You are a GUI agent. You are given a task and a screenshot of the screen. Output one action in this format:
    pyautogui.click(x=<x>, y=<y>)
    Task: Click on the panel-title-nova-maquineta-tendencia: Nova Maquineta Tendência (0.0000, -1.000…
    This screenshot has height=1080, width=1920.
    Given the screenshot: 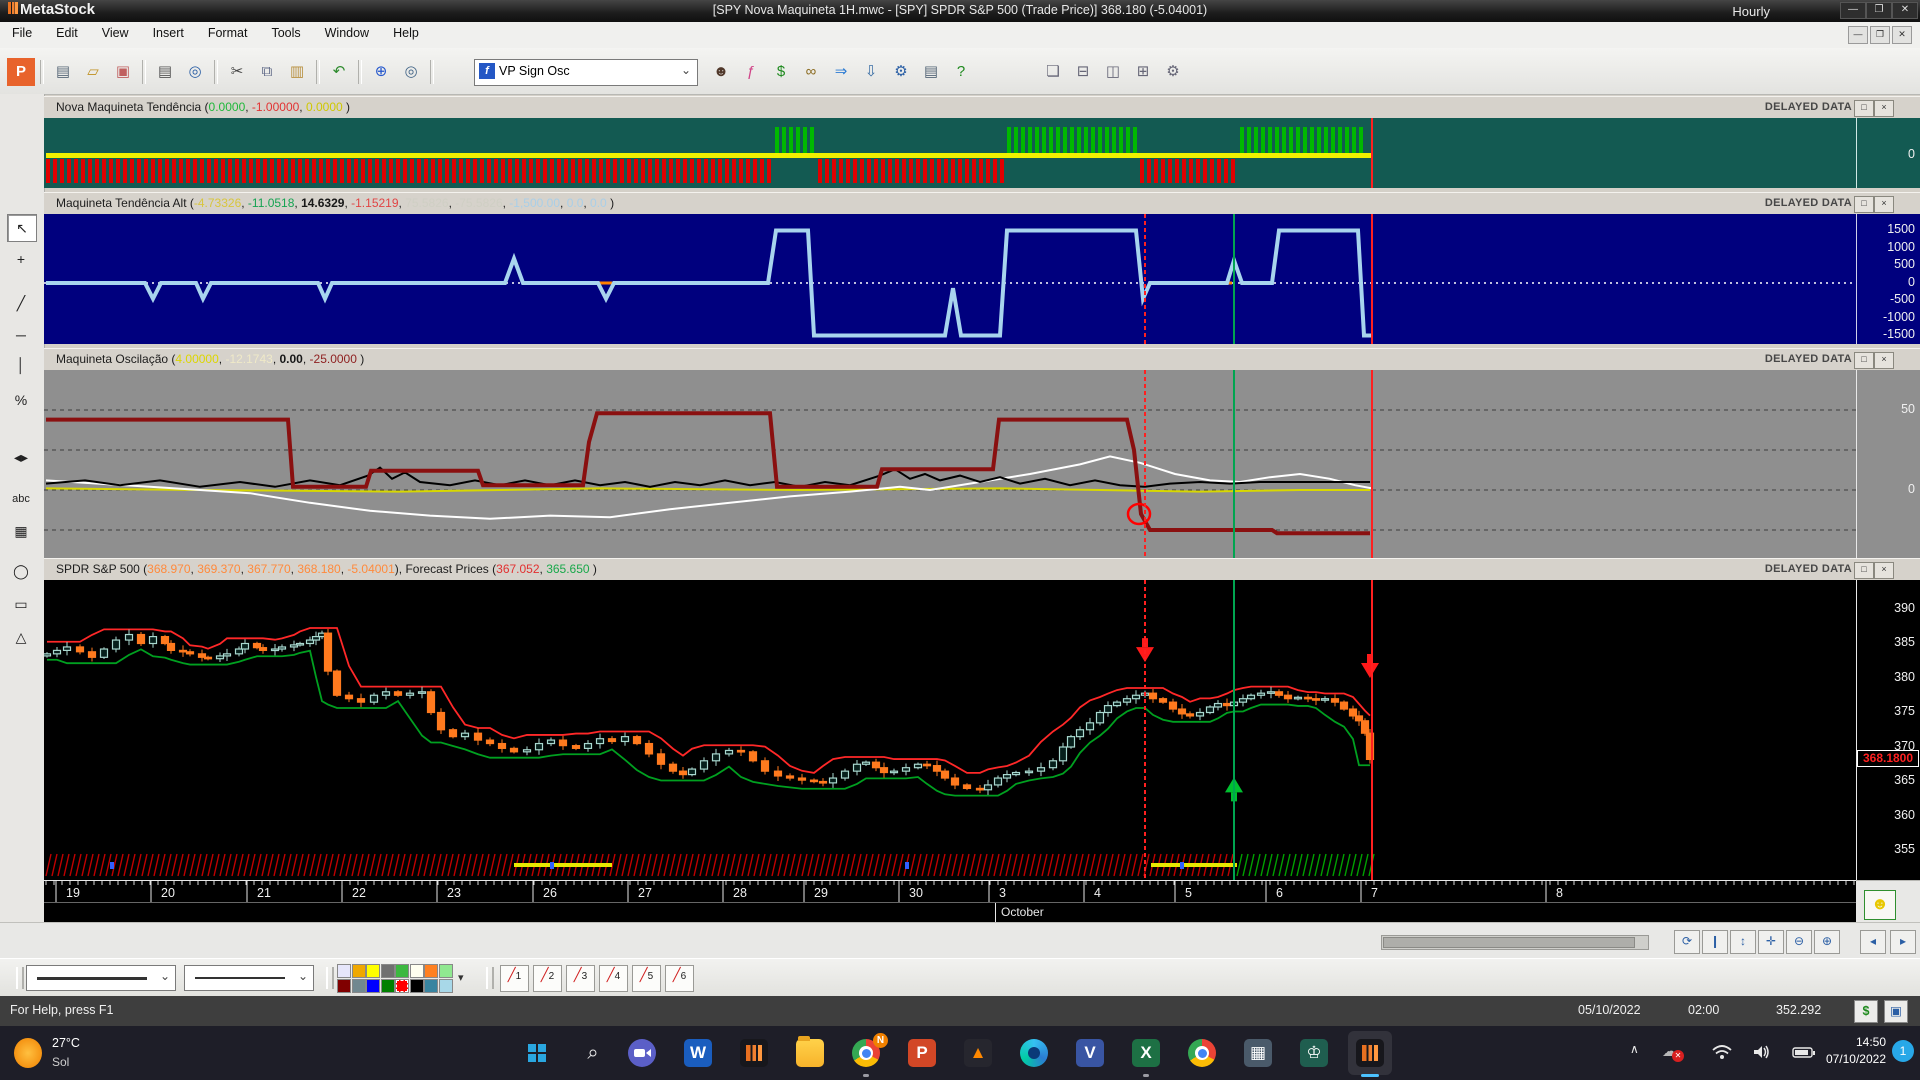 What is the action you would take?
    pyautogui.click(x=982, y=108)
    